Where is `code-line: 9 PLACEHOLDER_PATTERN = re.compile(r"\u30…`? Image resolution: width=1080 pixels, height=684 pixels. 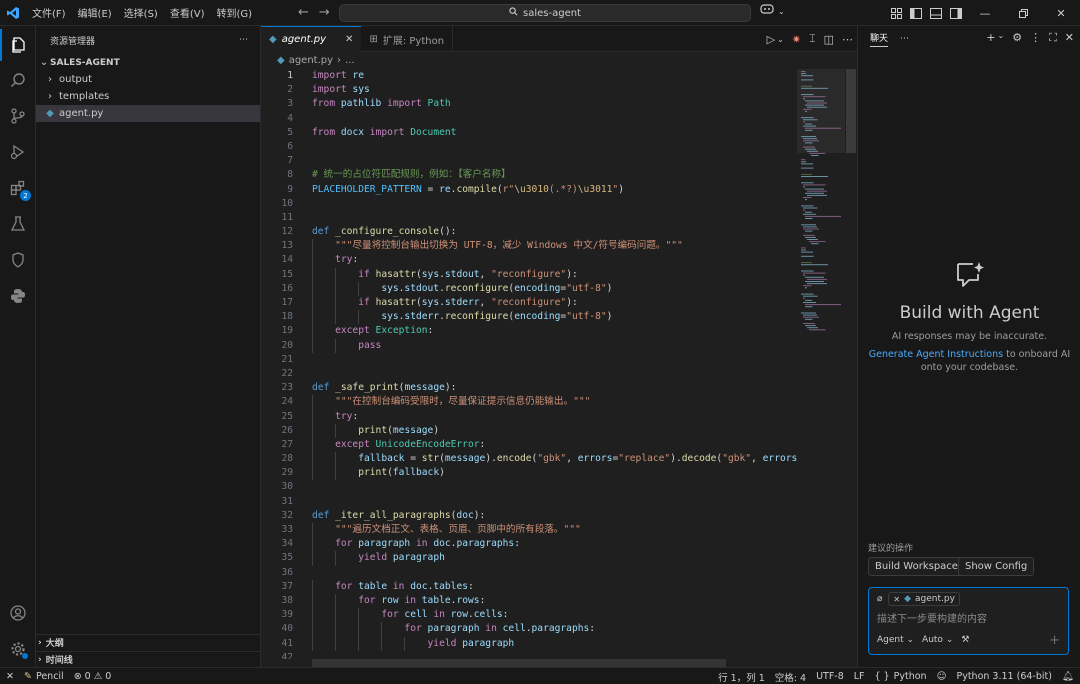
code-line: 9 PLACEHOLDER_PATTERN = re.compile(r"\u30… is located at coordinates (529, 190).